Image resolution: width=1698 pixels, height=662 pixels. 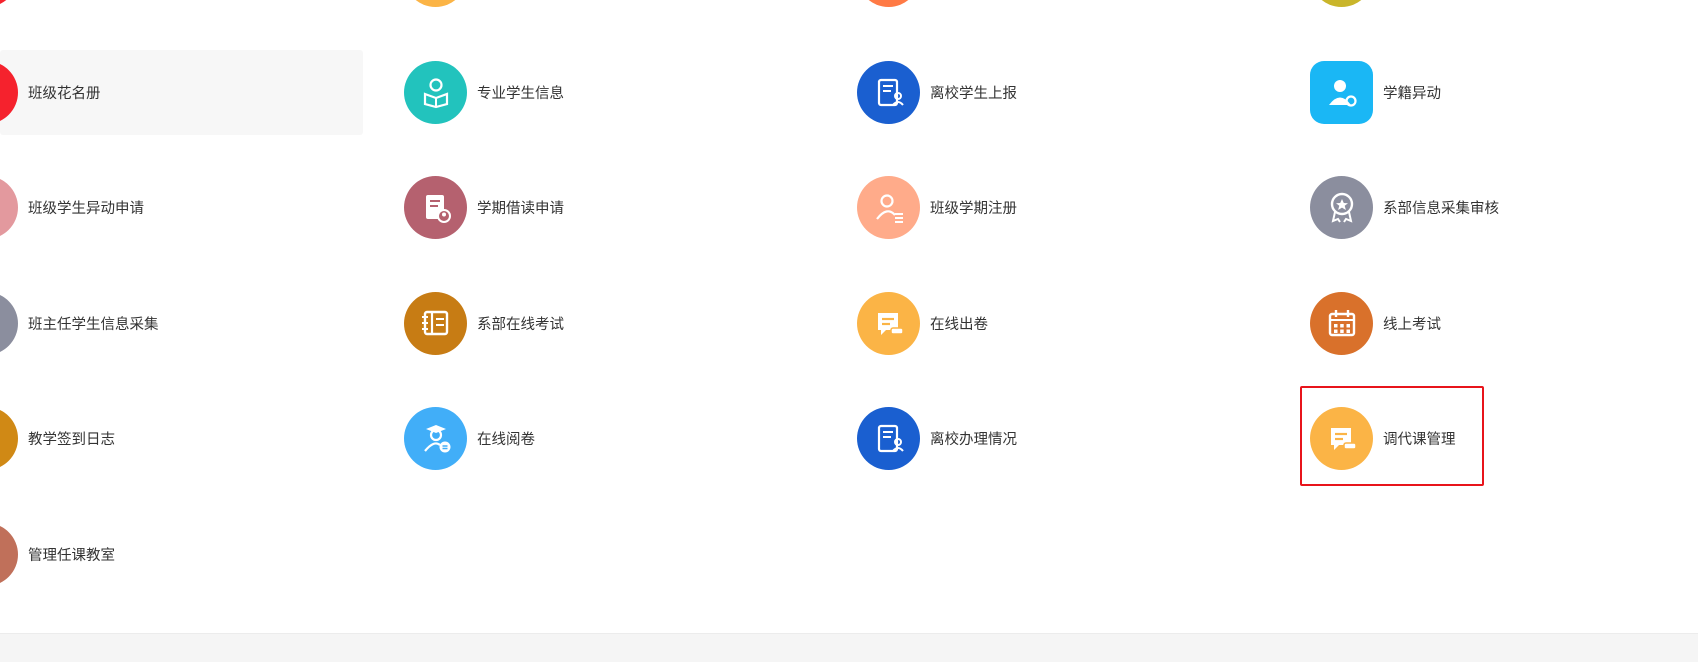 I want to click on tile-class-change-apply: 班级学生异动申请, so click(x=72, y=207).